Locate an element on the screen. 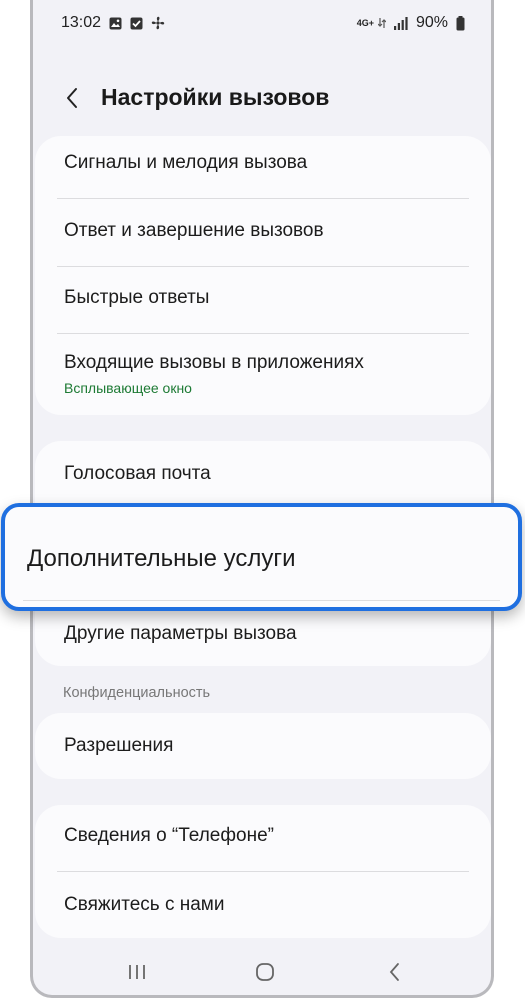 This screenshot has height=1000, width=525. menu-item-quick-replies: Быстрые ответы is located at coordinates (263, 313).